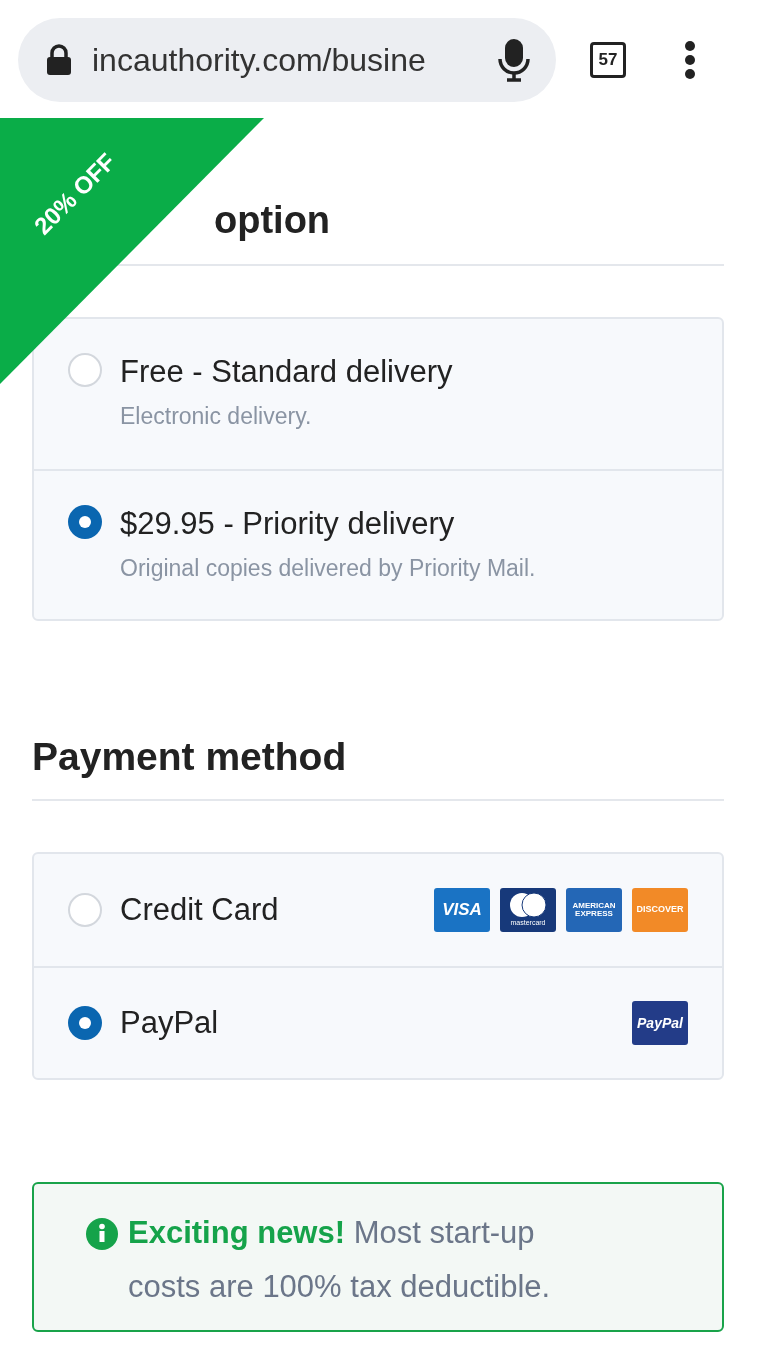  What do you see at coordinates (189, 757) in the screenshot?
I see `section-heading: Payment method` at bounding box center [189, 757].